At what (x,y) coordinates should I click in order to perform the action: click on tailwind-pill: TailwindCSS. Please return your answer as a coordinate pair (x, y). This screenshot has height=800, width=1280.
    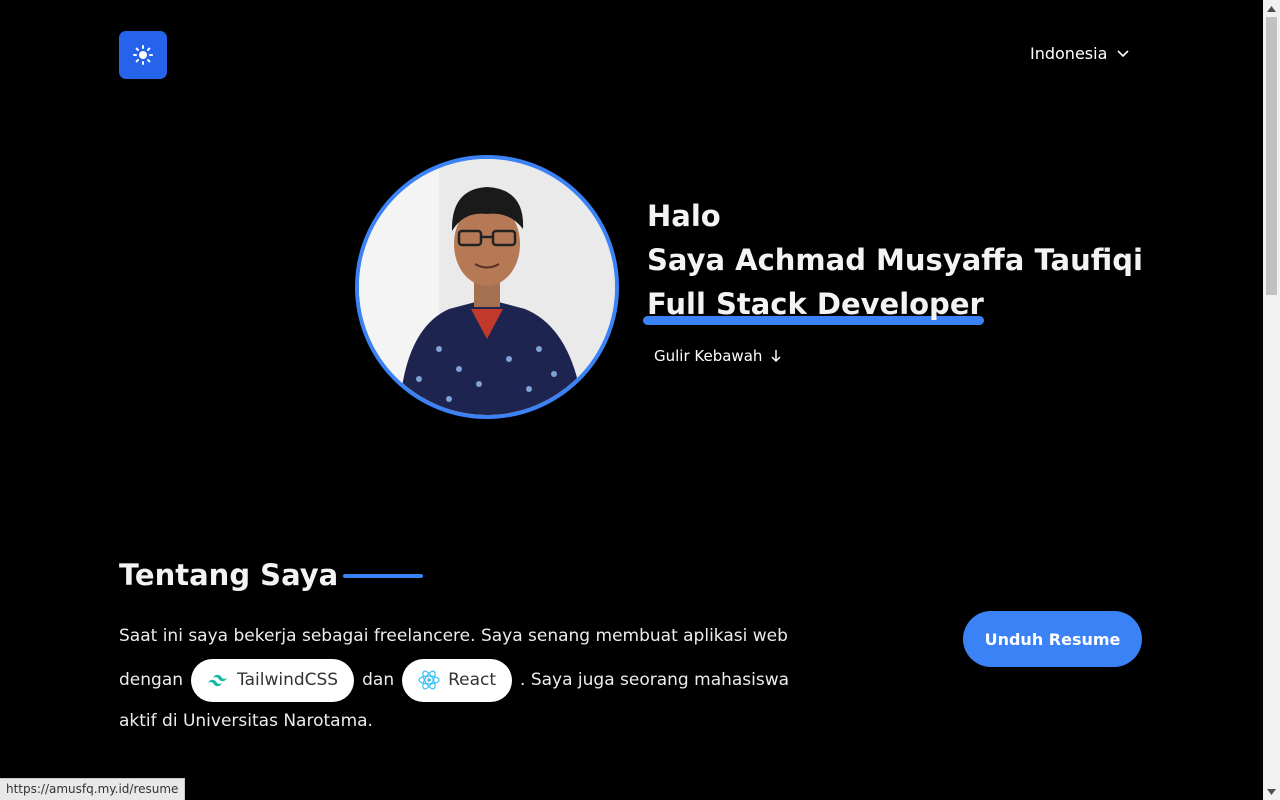
    Looking at the image, I should click on (273, 680).